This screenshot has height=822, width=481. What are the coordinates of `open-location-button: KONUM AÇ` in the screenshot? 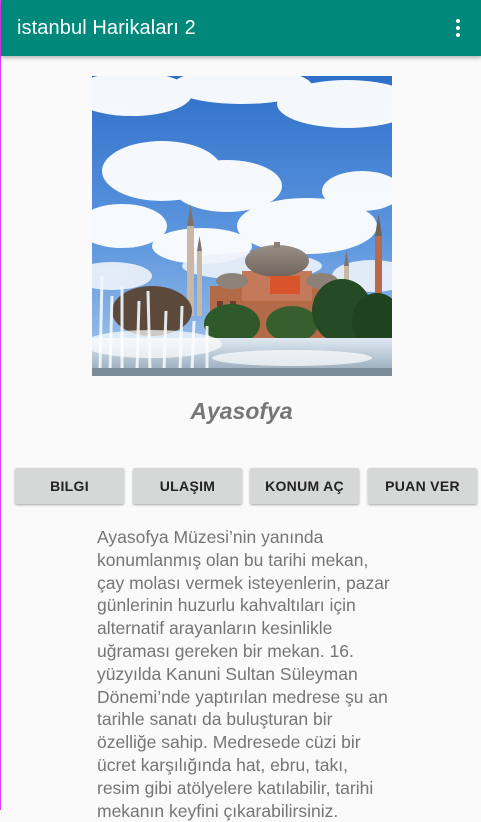 It's located at (304, 486).